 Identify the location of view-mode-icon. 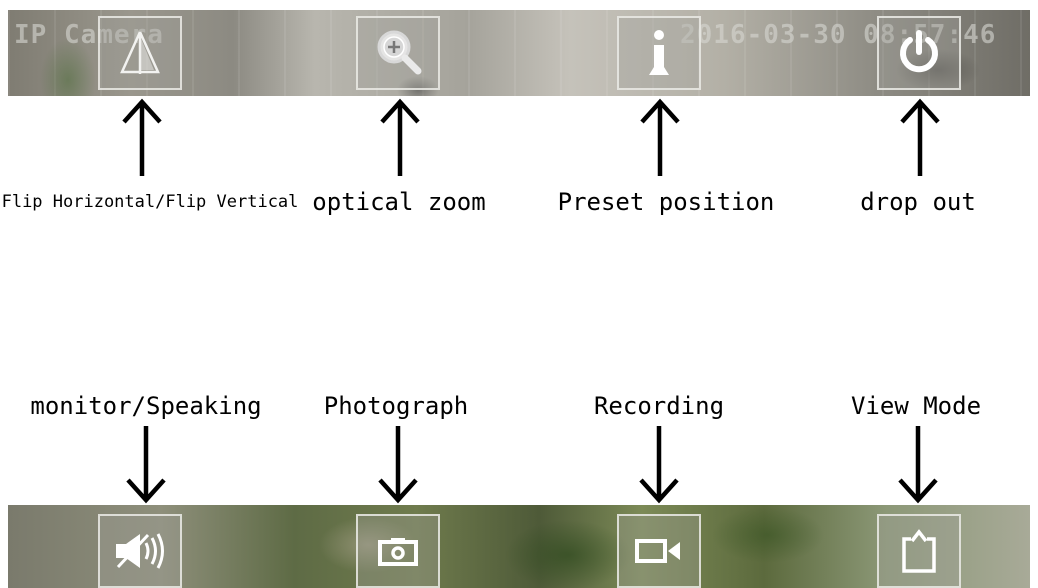
(919, 551).